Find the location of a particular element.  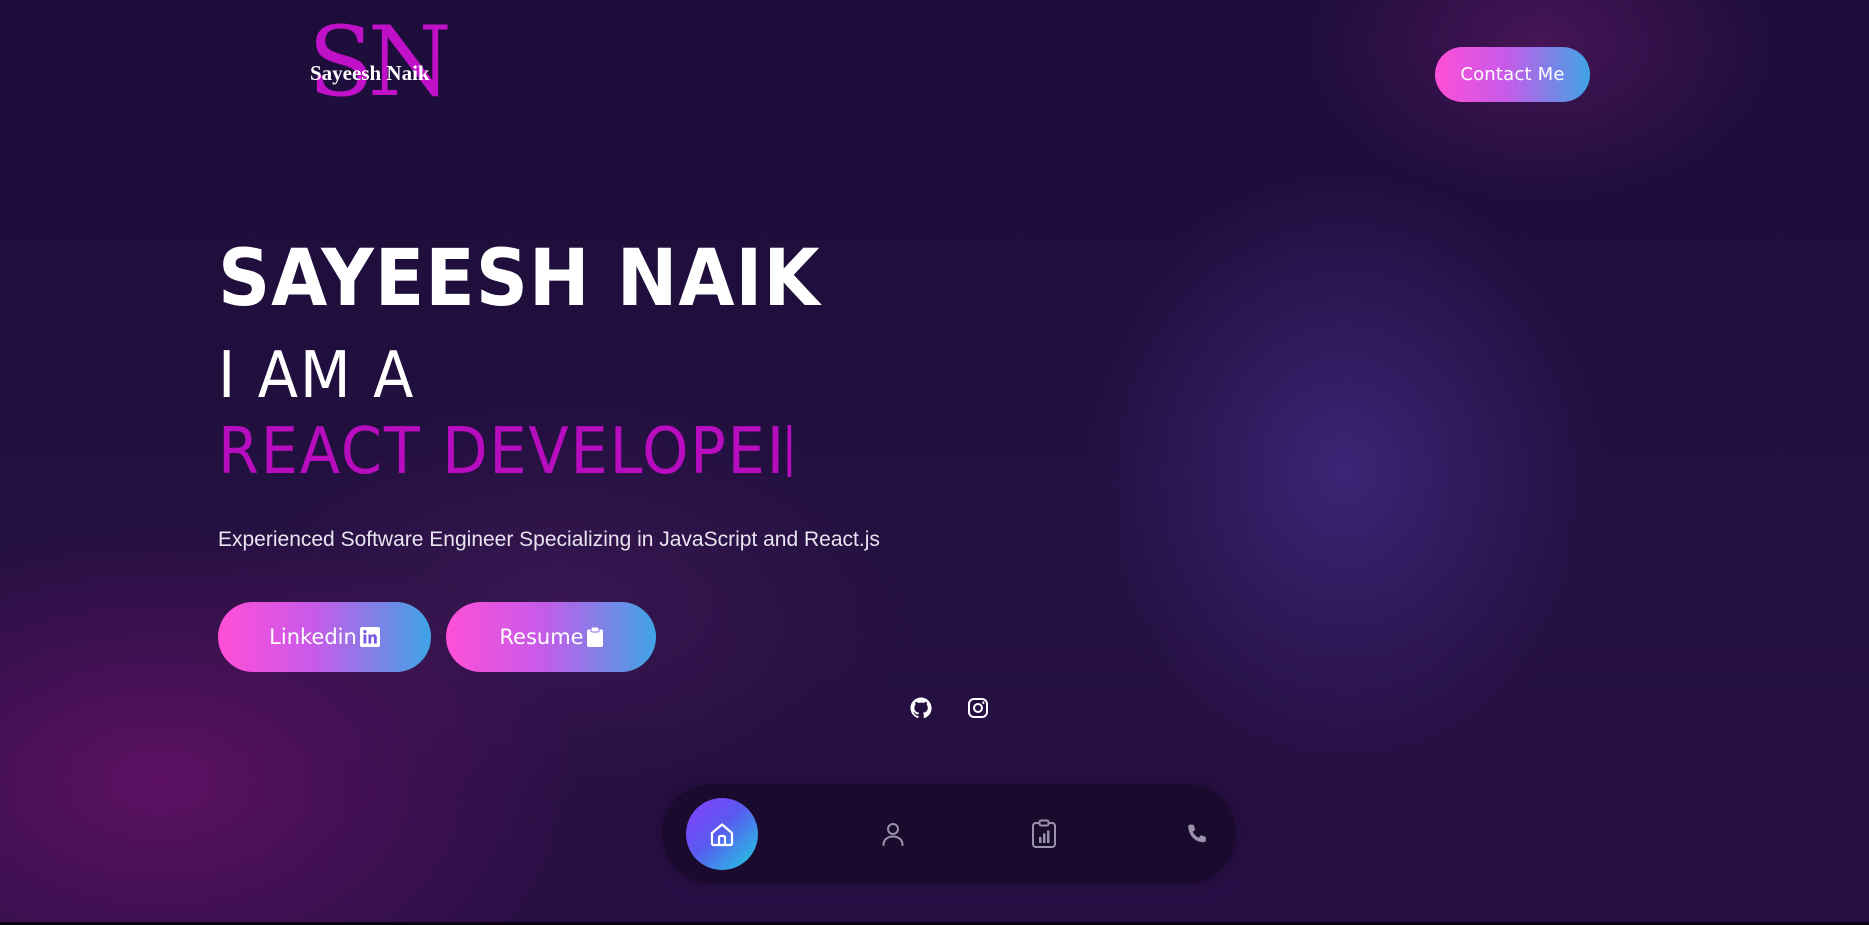

instagram-icon is located at coordinates (978, 708).